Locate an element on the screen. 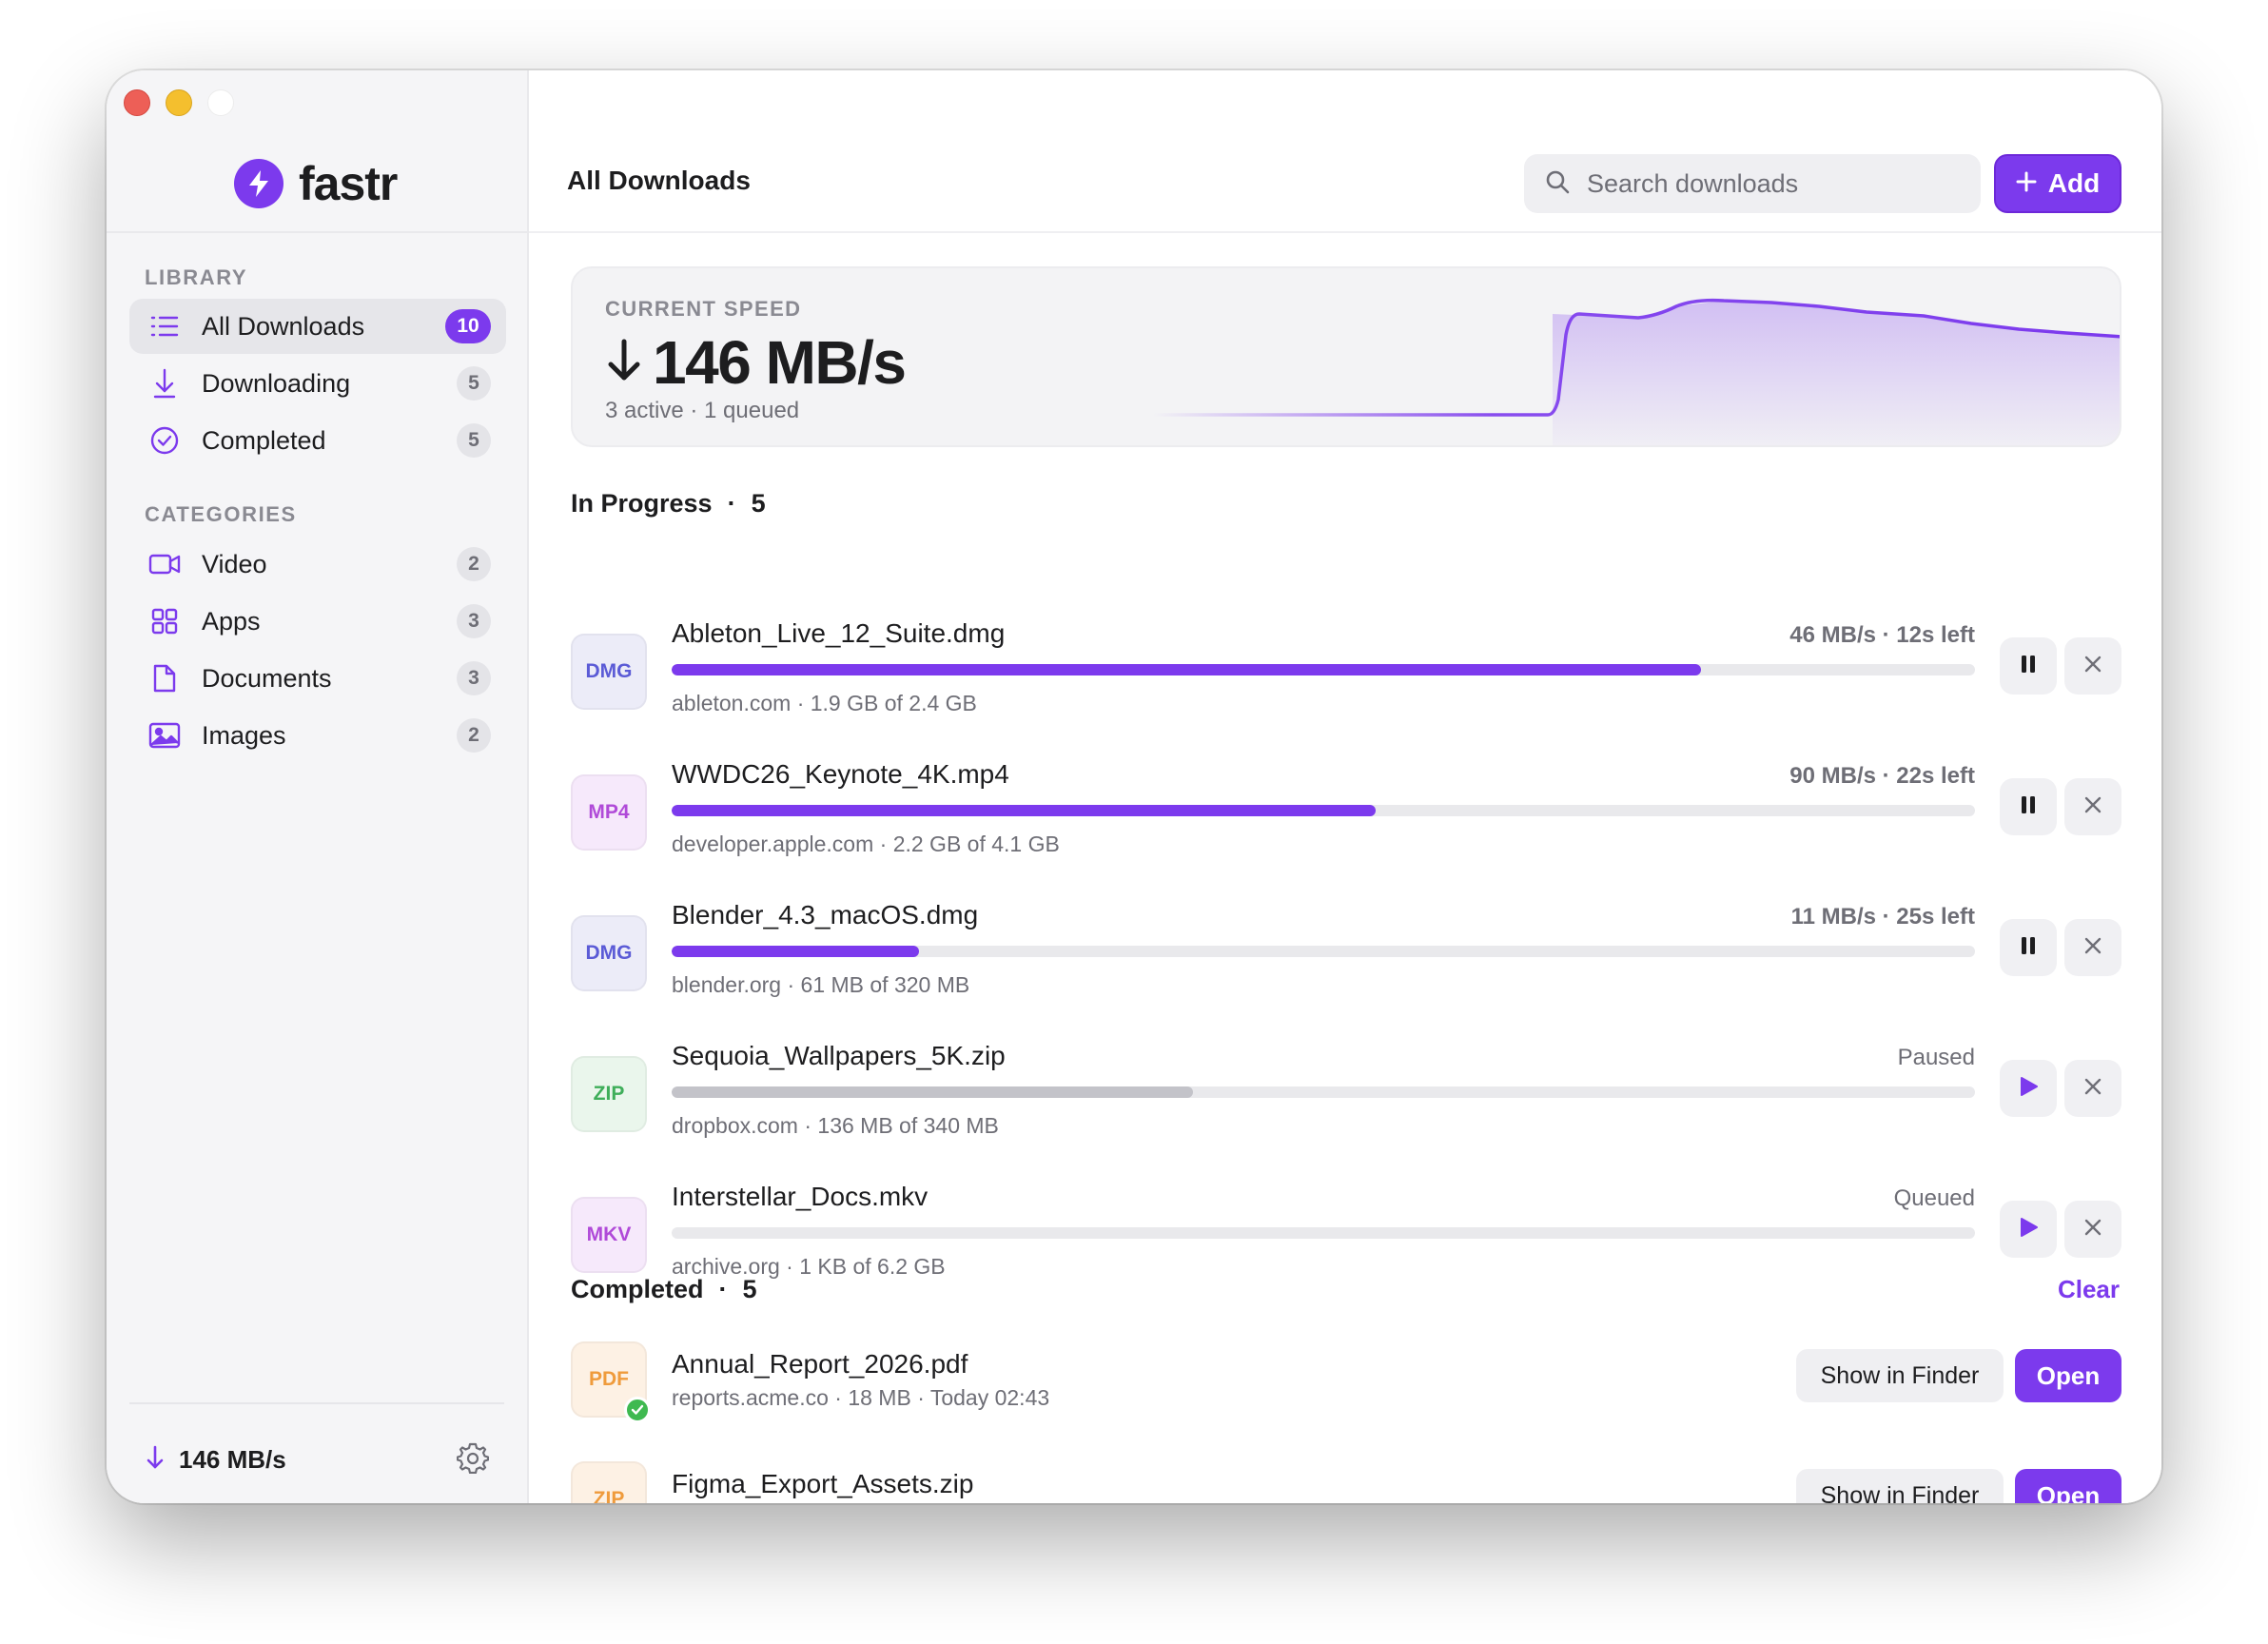 Image resolution: width=2268 pixels, height=1644 pixels. download-details: reports.acme.co · 18 MB · Today 02:43 is located at coordinates (861, 1397).